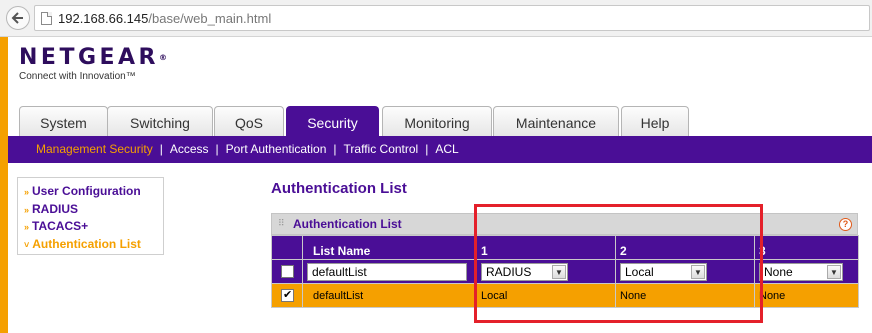 Image resolution: width=872 pixels, height=333 pixels. What do you see at coordinates (276, 149) in the screenshot?
I see `subnav-port-authentication: Port Authentication` at bounding box center [276, 149].